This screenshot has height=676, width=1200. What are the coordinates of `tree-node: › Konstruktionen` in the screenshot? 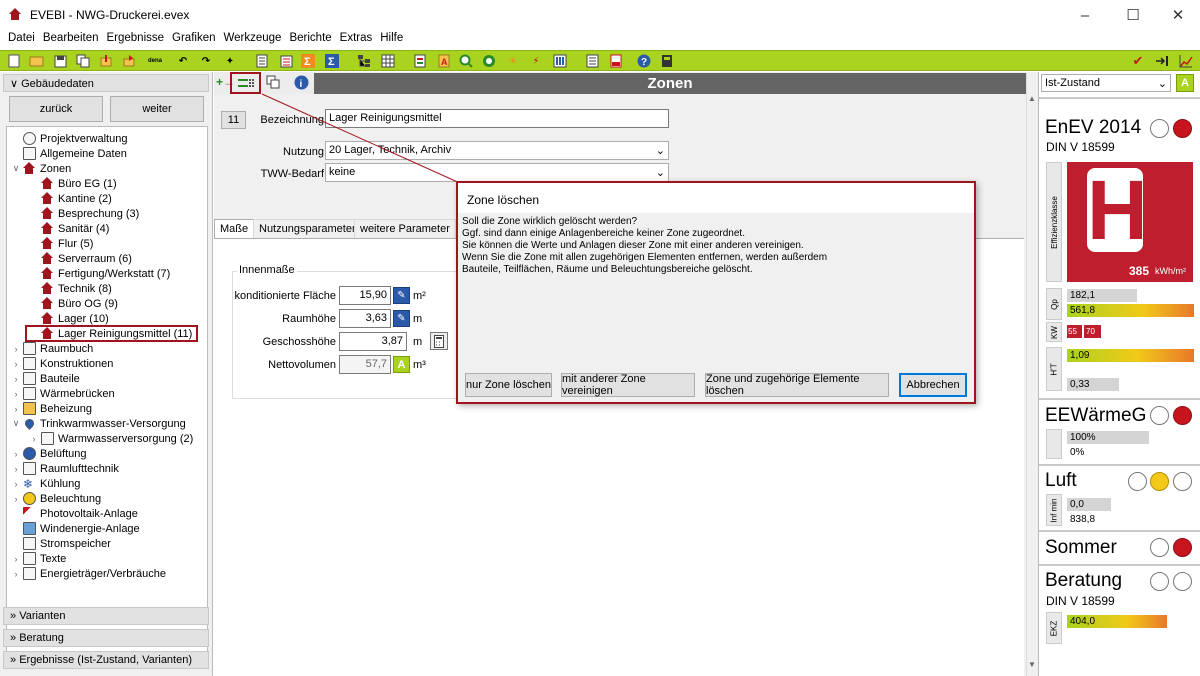 It's located at (62, 363).